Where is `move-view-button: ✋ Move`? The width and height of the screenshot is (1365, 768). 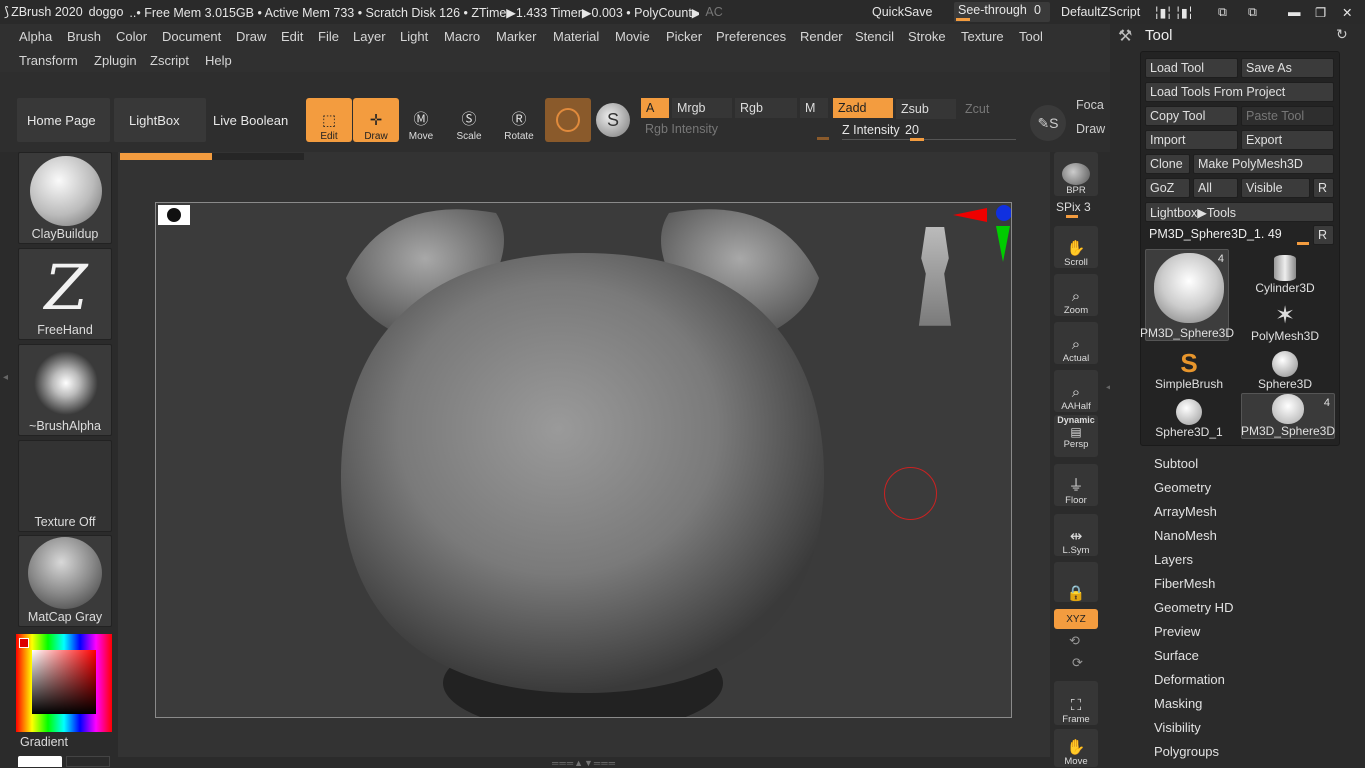 move-view-button: ✋ Move is located at coordinates (1076, 748).